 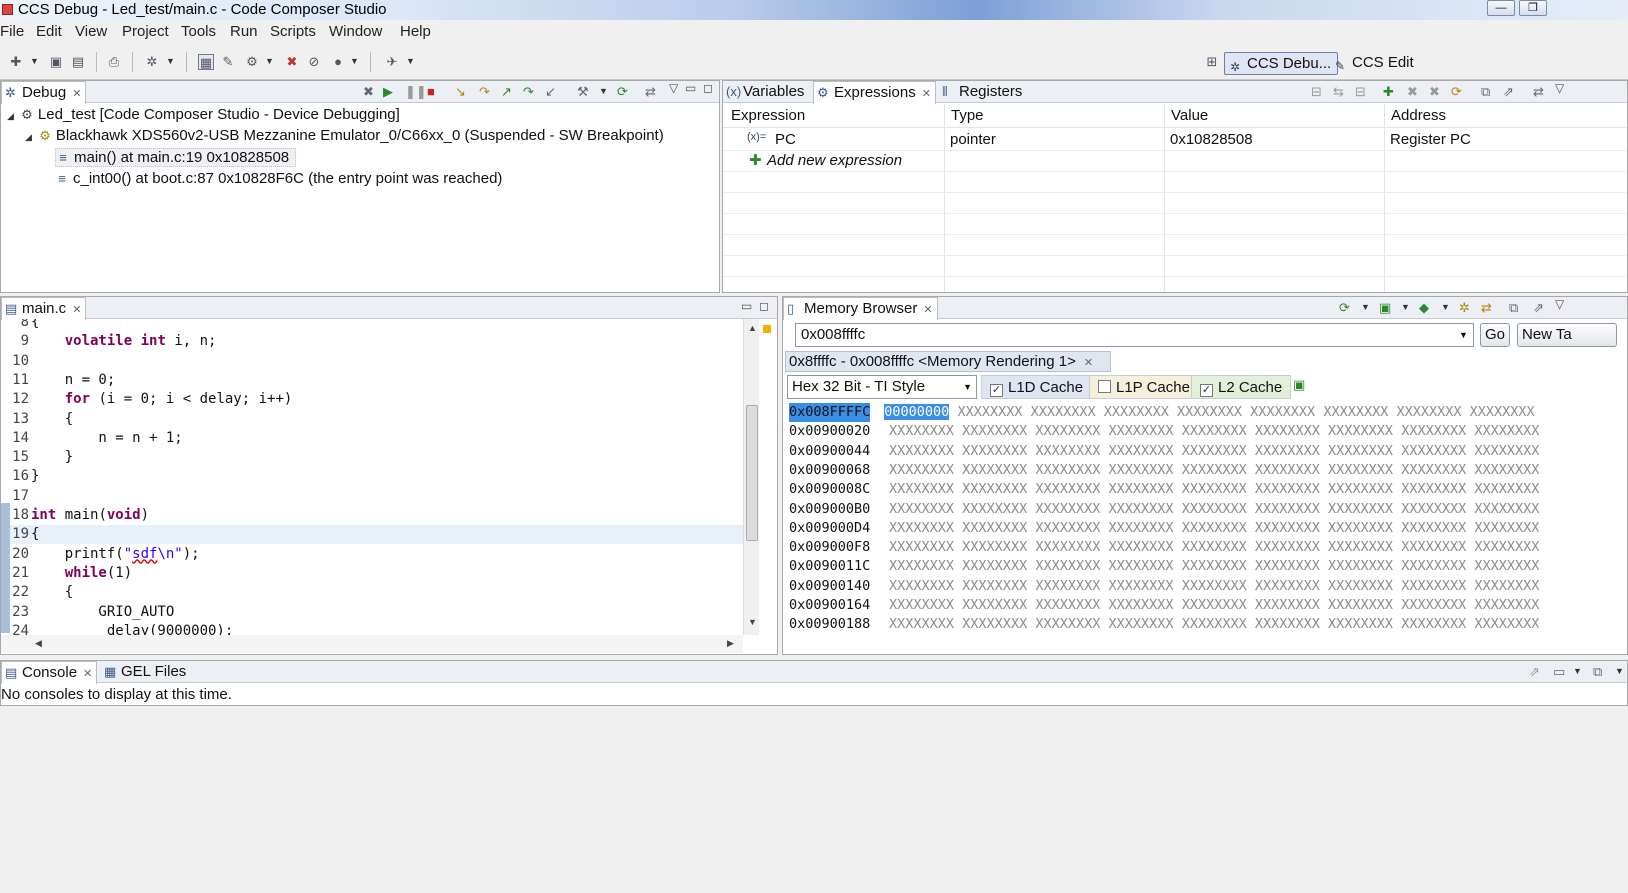 I want to click on add-expression-icon: ✚, so click(x=1388, y=92).